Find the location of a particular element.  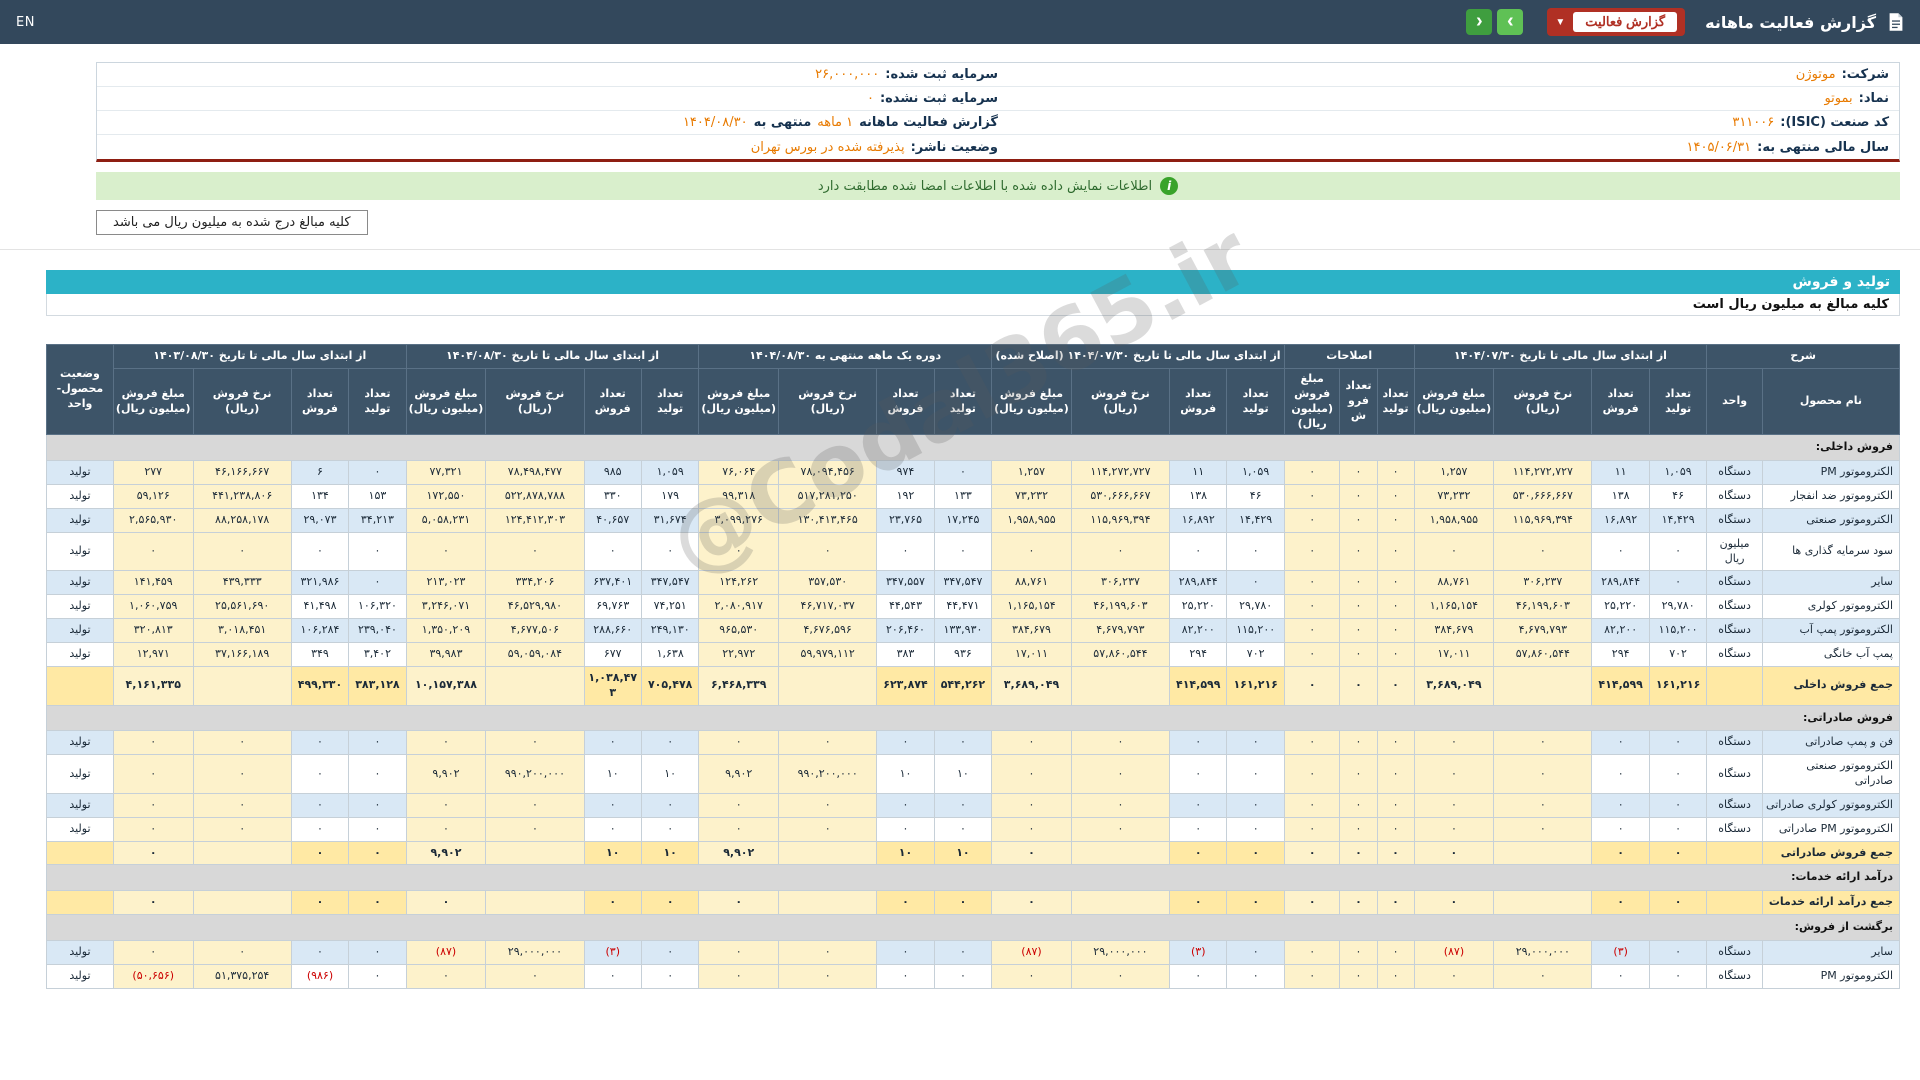

table-cell: ۴۰,۶۵۷ is located at coordinates (612, 520).